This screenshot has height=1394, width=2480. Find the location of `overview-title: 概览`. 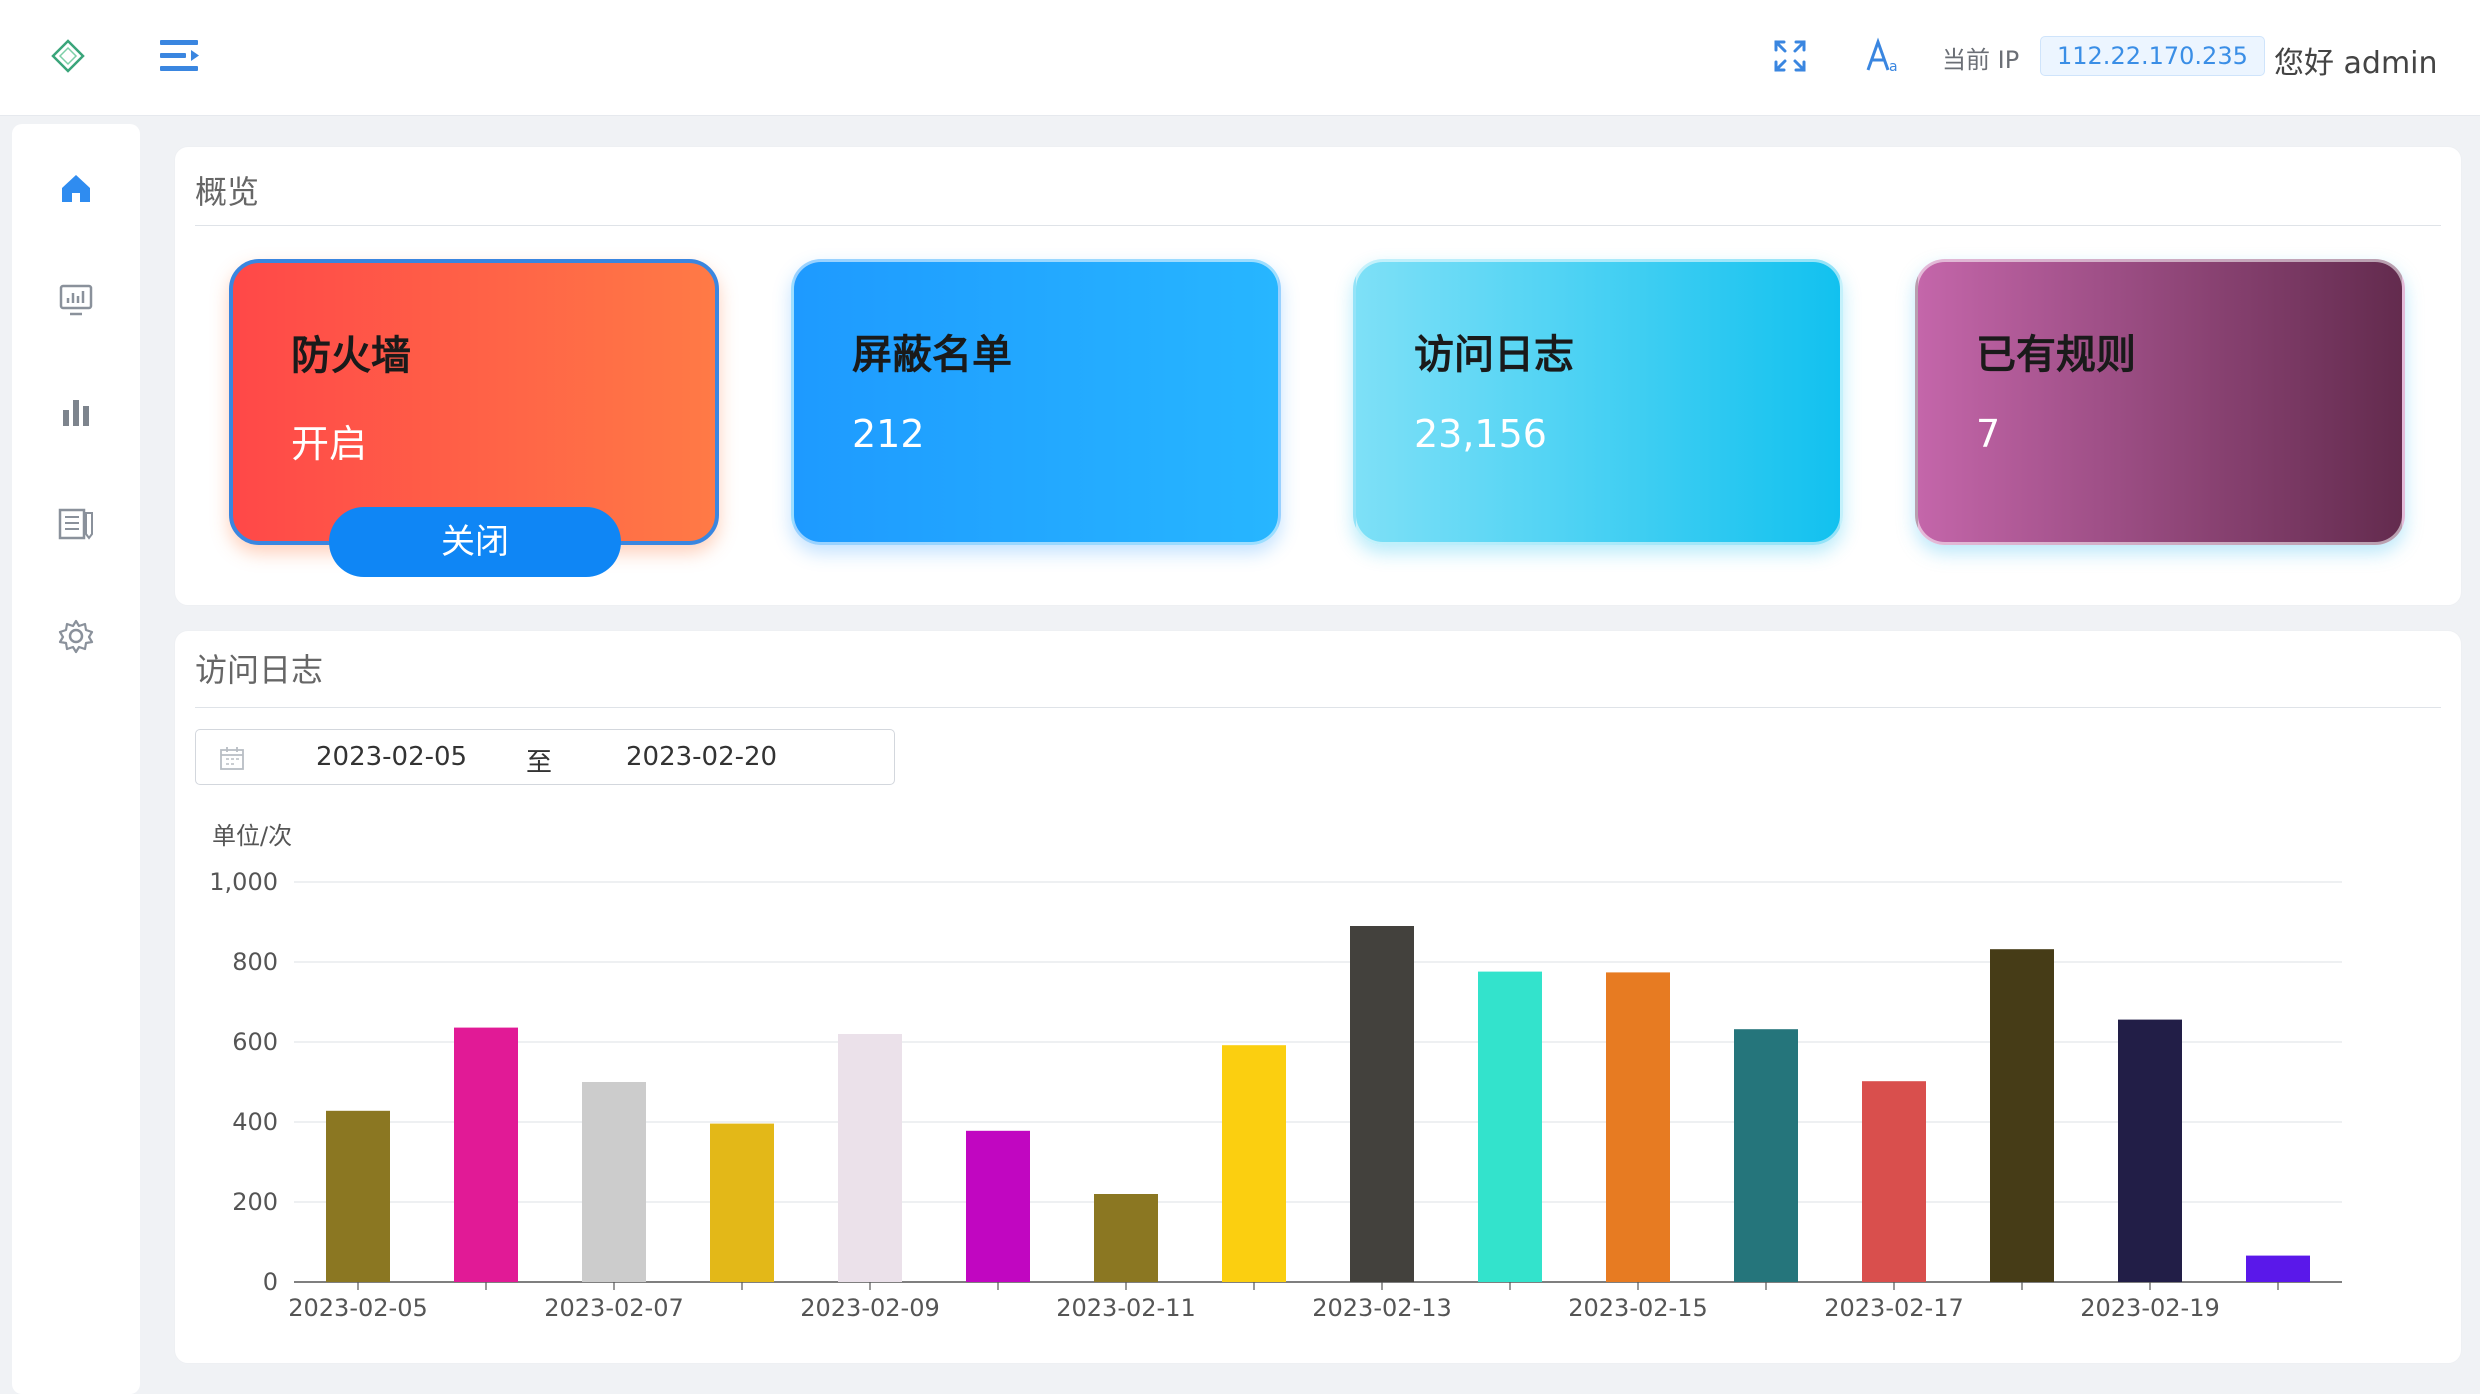

overview-title: 概览 is located at coordinates (227, 192).